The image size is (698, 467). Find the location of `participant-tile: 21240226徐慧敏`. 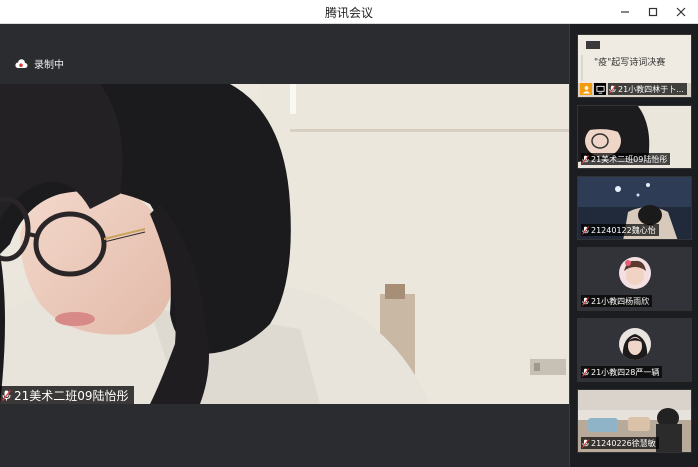

participant-tile: 21240226徐慧敏 is located at coordinates (634, 421).